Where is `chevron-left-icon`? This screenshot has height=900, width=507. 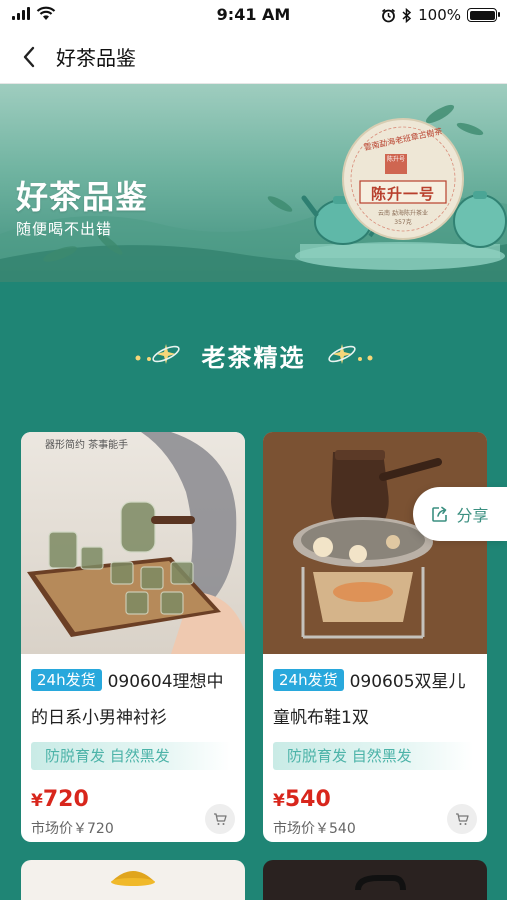 chevron-left-icon is located at coordinates (29, 57).